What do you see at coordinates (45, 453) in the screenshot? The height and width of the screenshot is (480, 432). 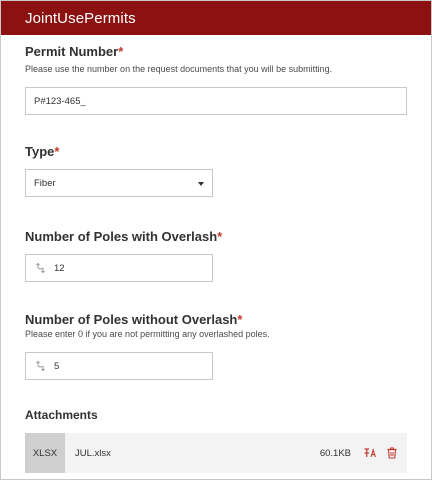 I see `file-type-badge: XLSX` at bounding box center [45, 453].